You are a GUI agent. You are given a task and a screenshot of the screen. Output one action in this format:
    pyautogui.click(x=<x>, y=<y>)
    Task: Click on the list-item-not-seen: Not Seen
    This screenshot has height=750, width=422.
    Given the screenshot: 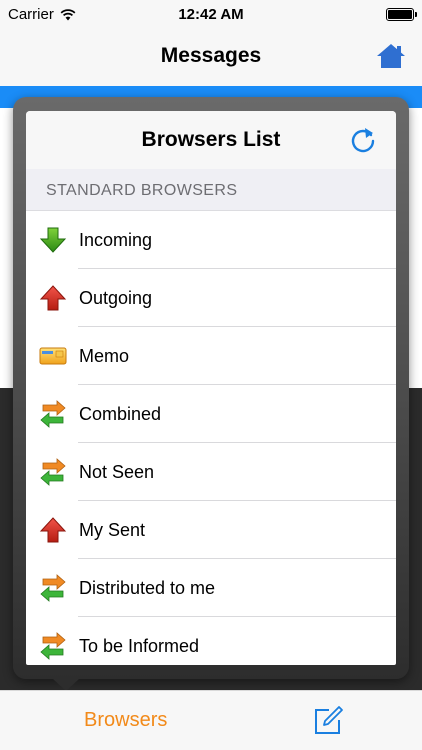 What is the action you would take?
    pyautogui.click(x=211, y=472)
    